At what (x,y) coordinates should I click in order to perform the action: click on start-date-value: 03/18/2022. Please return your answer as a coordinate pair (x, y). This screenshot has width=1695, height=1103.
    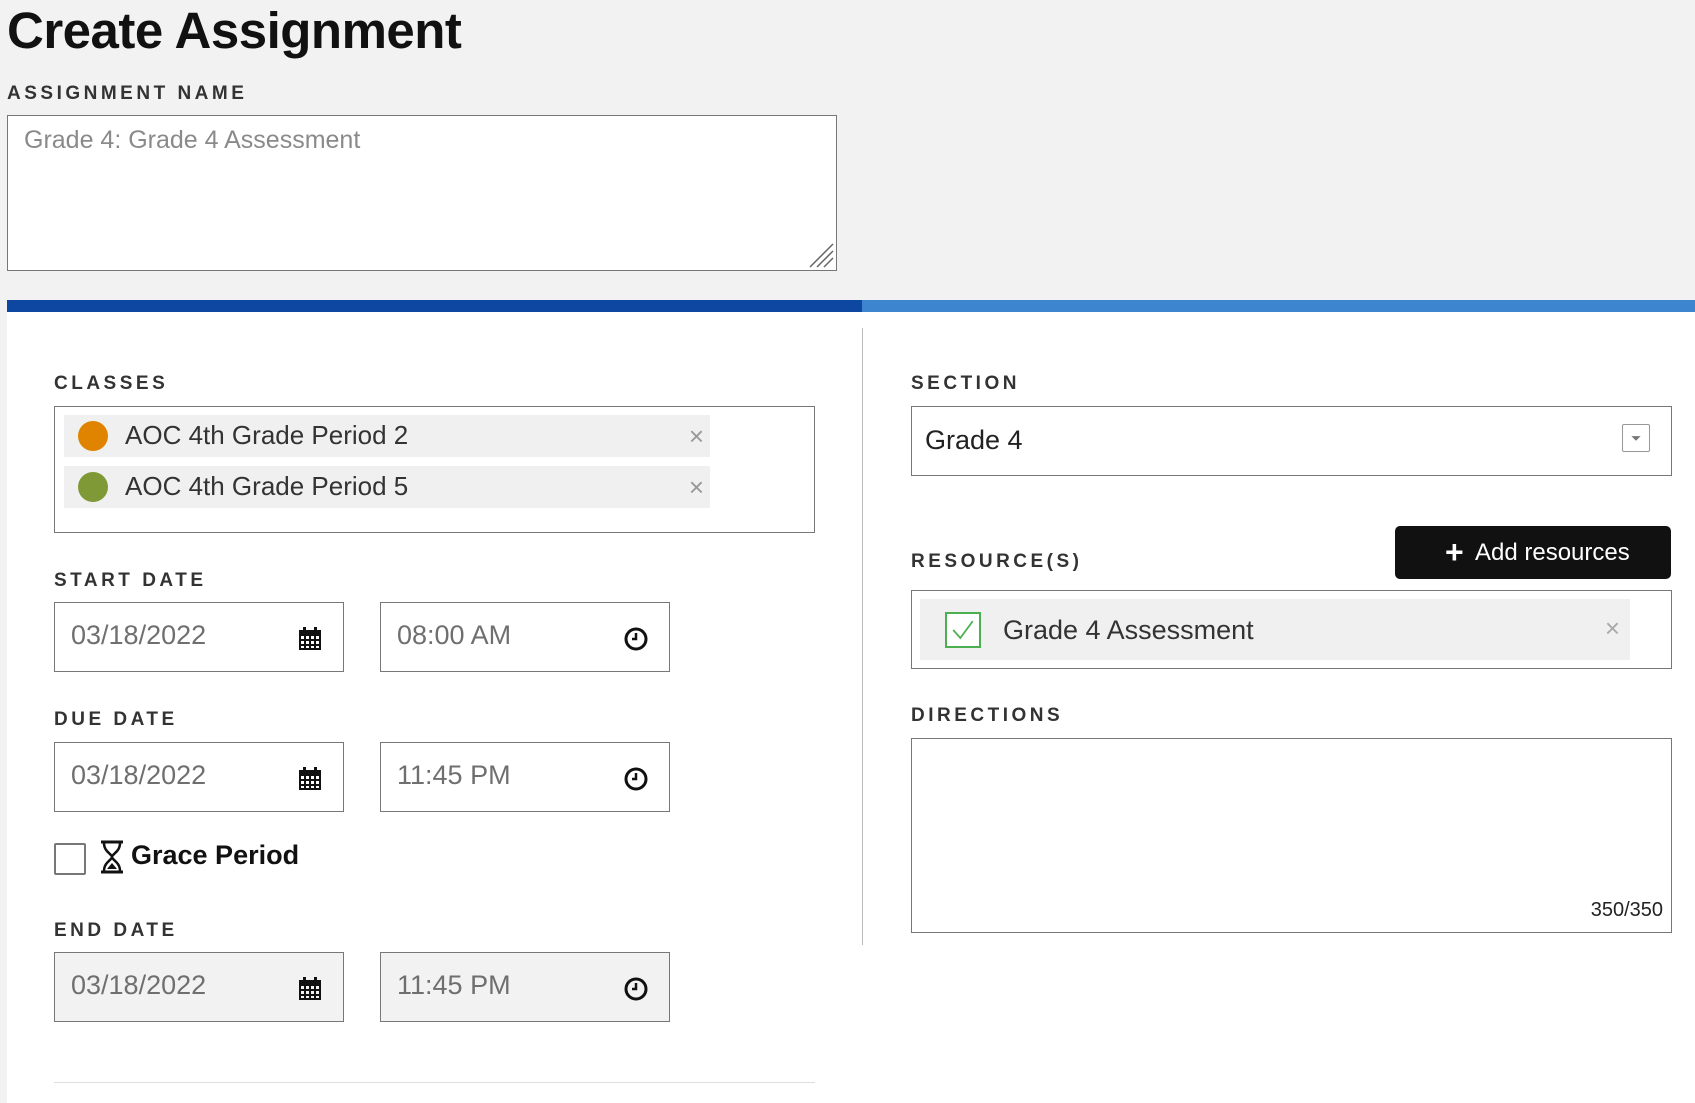
    Looking at the image, I should click on (139, 635).